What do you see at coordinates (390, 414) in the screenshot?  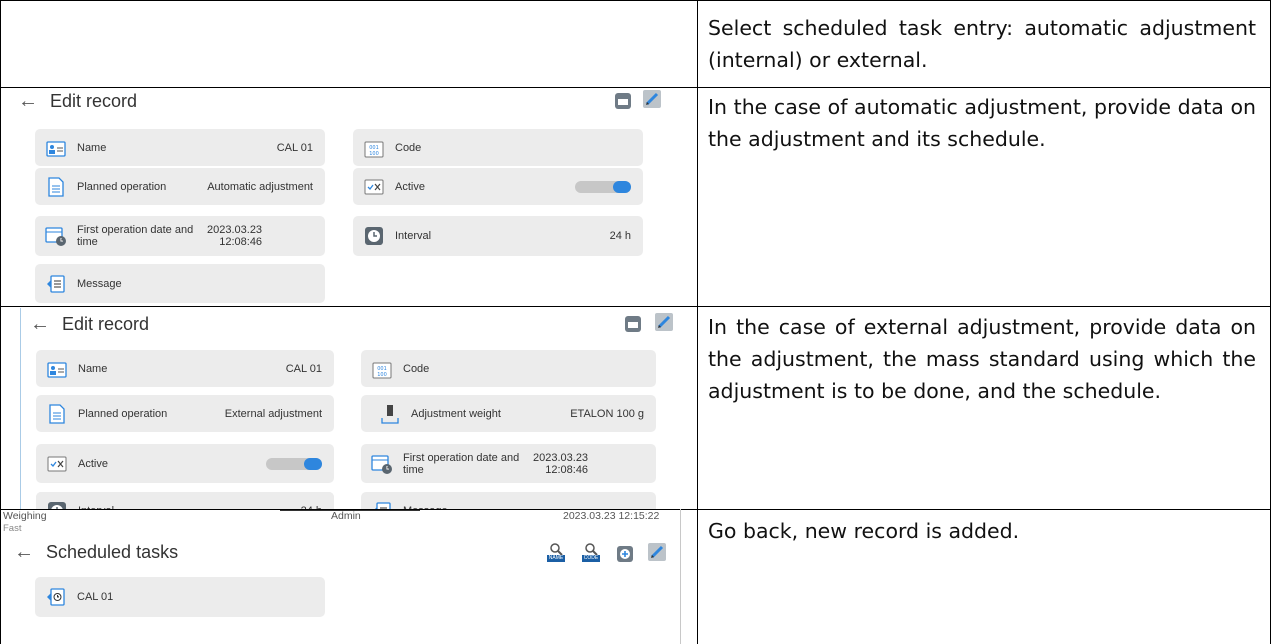 I see `weight-icon` at bounding box center [390, 414].